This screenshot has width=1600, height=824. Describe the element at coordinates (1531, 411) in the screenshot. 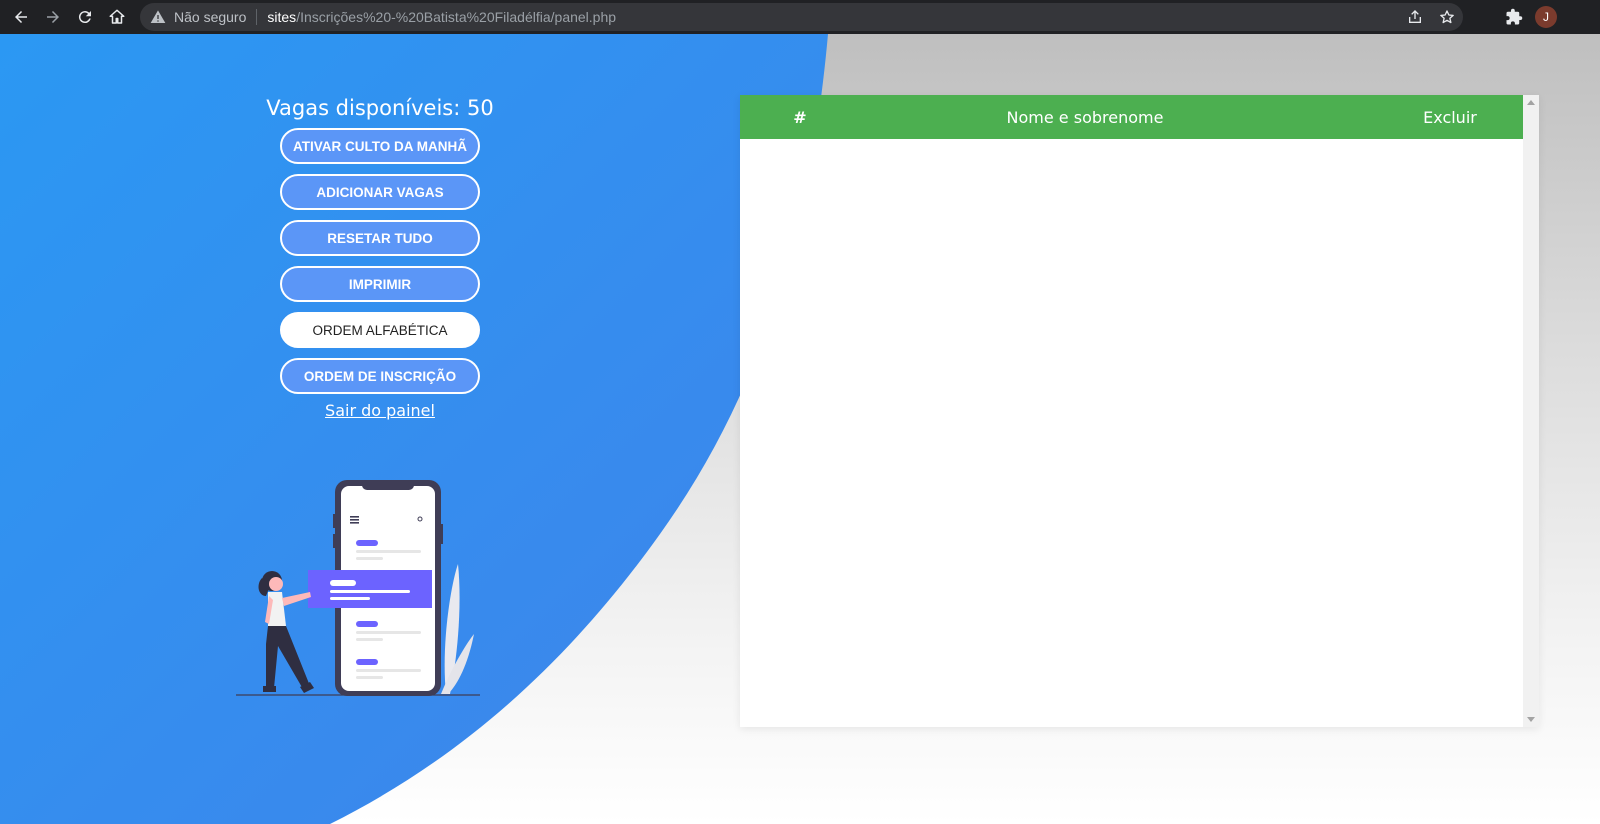

I see `table-scrollbar` at that location.